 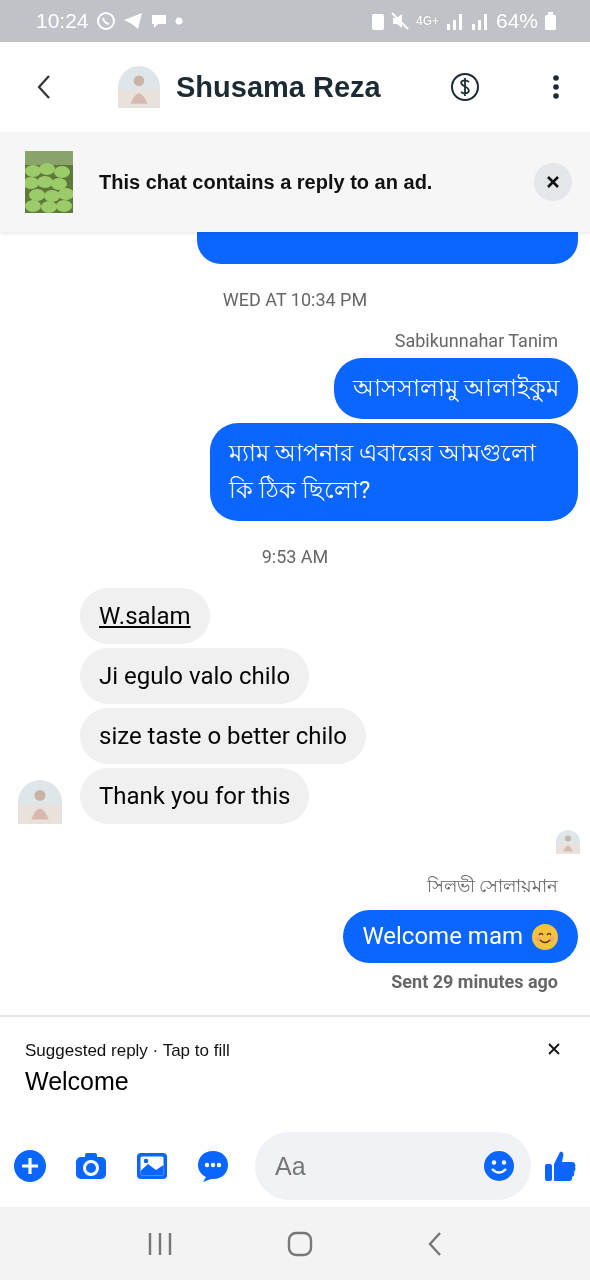 What do you see at coordinates (145, 616) in the screenshot?
I see `message-link: W.salam` at bounding box center [145, 616].